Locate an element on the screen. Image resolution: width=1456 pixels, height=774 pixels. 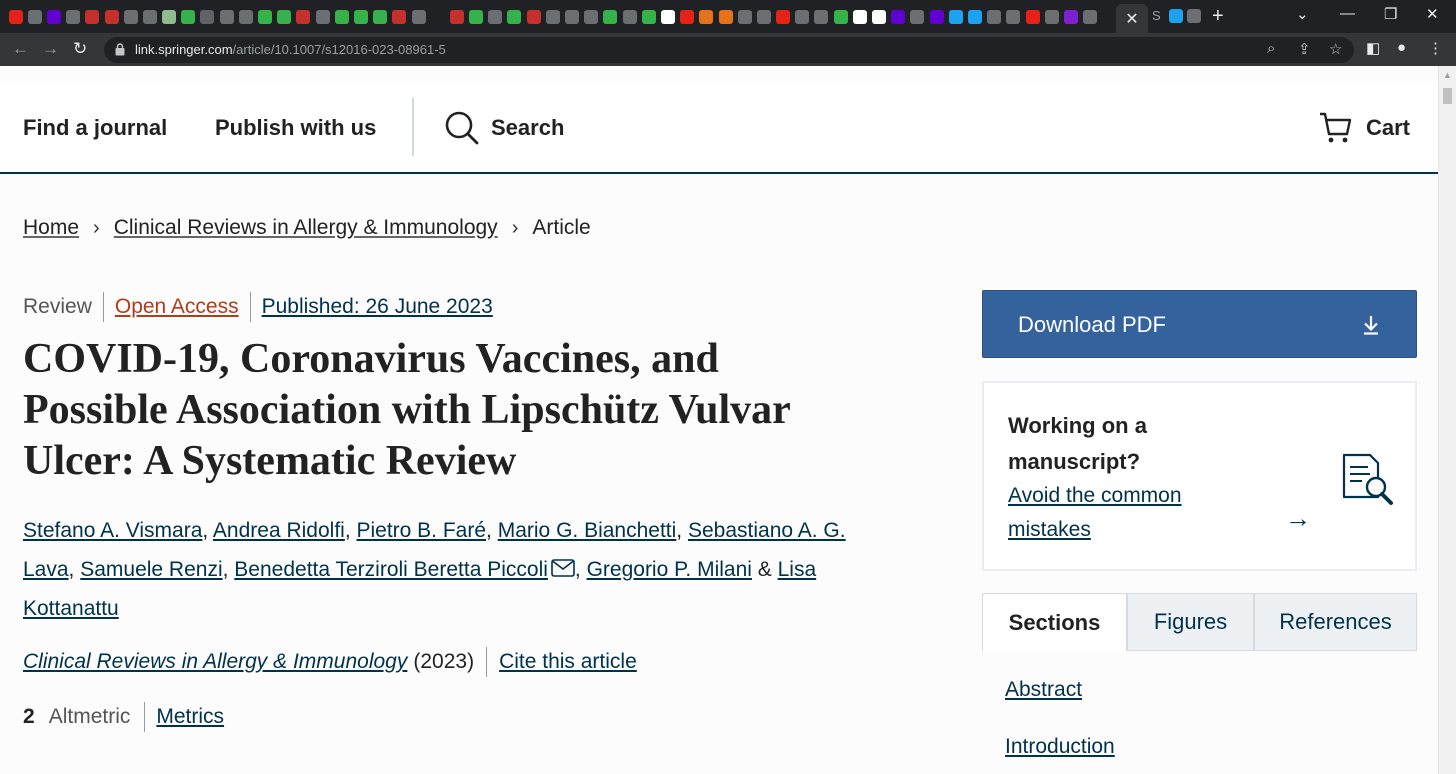
author-link: Andrea Ridolfi is located at coordinates (279, 530).